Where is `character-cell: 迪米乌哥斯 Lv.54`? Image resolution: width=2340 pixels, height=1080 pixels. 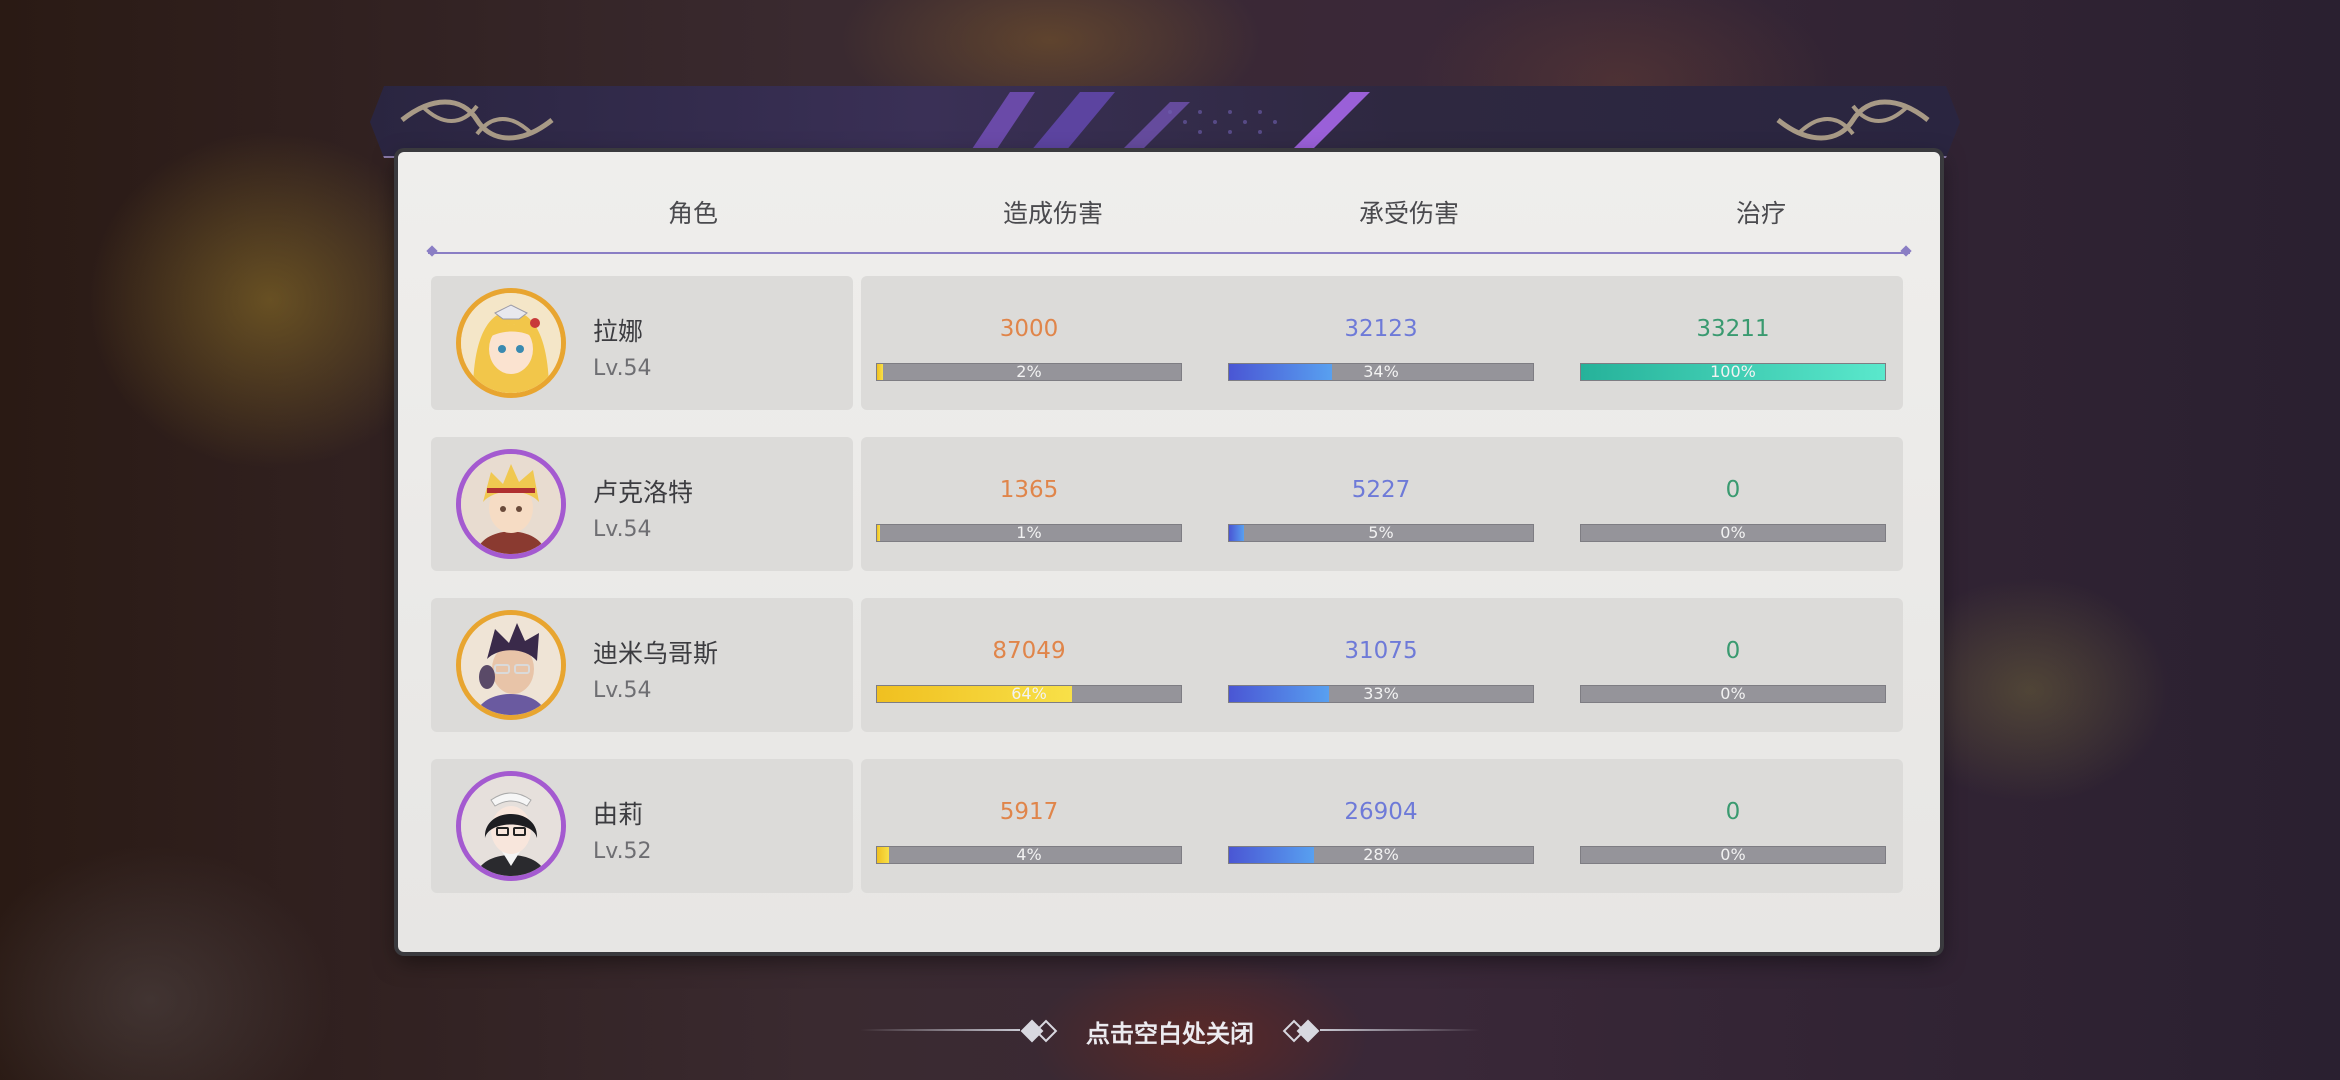
character-cell: 迪米乌哥斯 Lv.54 is located at coordinates (642, 665).